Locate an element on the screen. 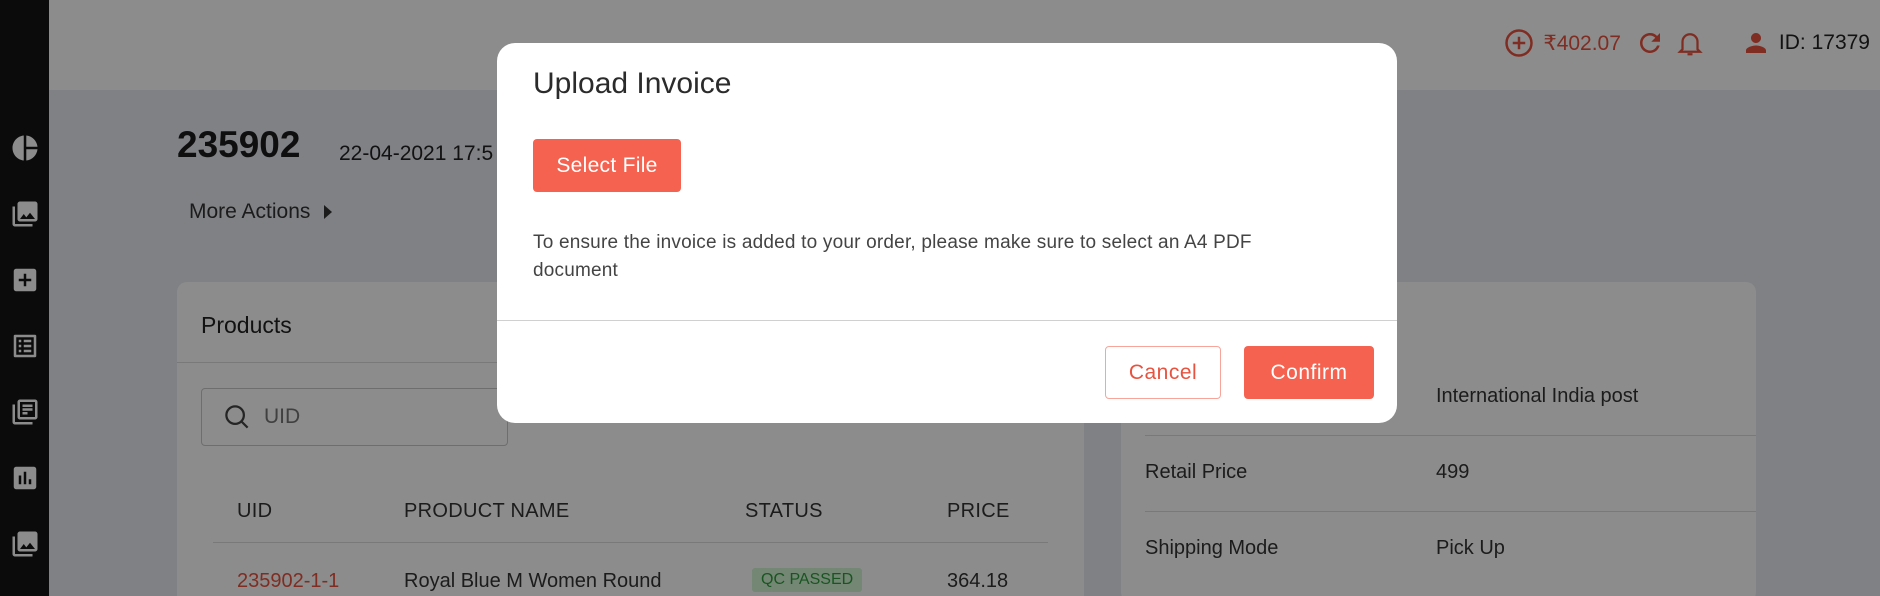  modal-title: Upload Invoice is located at coordinates (632, 83).